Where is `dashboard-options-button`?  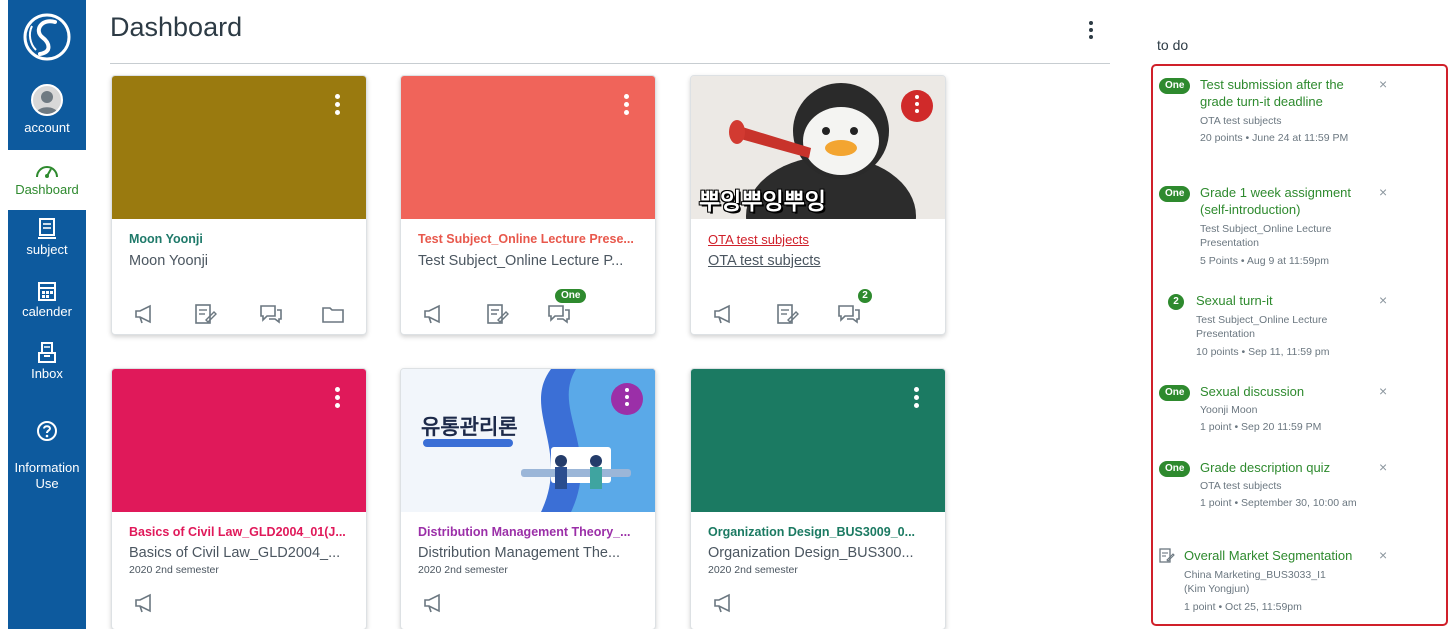 dashboard-options-button is located at coordinates (1091, 30).